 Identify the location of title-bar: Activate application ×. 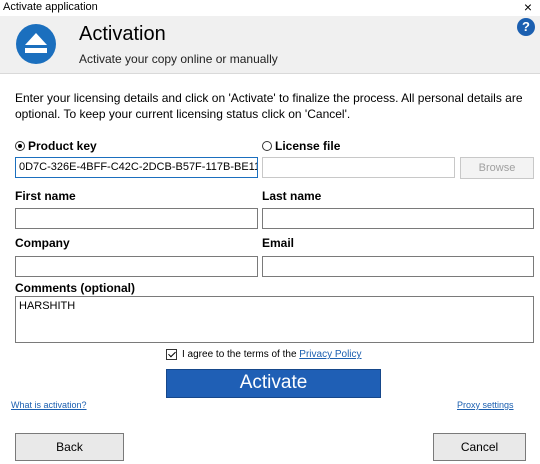
(270, 8).